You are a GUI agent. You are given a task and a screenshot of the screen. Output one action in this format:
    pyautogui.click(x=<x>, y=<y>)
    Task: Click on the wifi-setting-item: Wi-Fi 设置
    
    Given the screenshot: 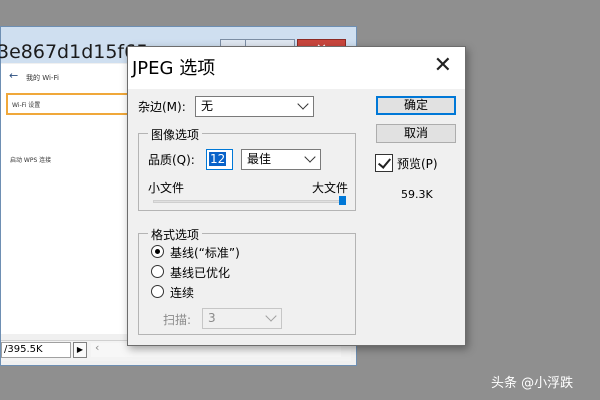 What is the action you would take?
    pyautogui.click(x=67, y=104)
    